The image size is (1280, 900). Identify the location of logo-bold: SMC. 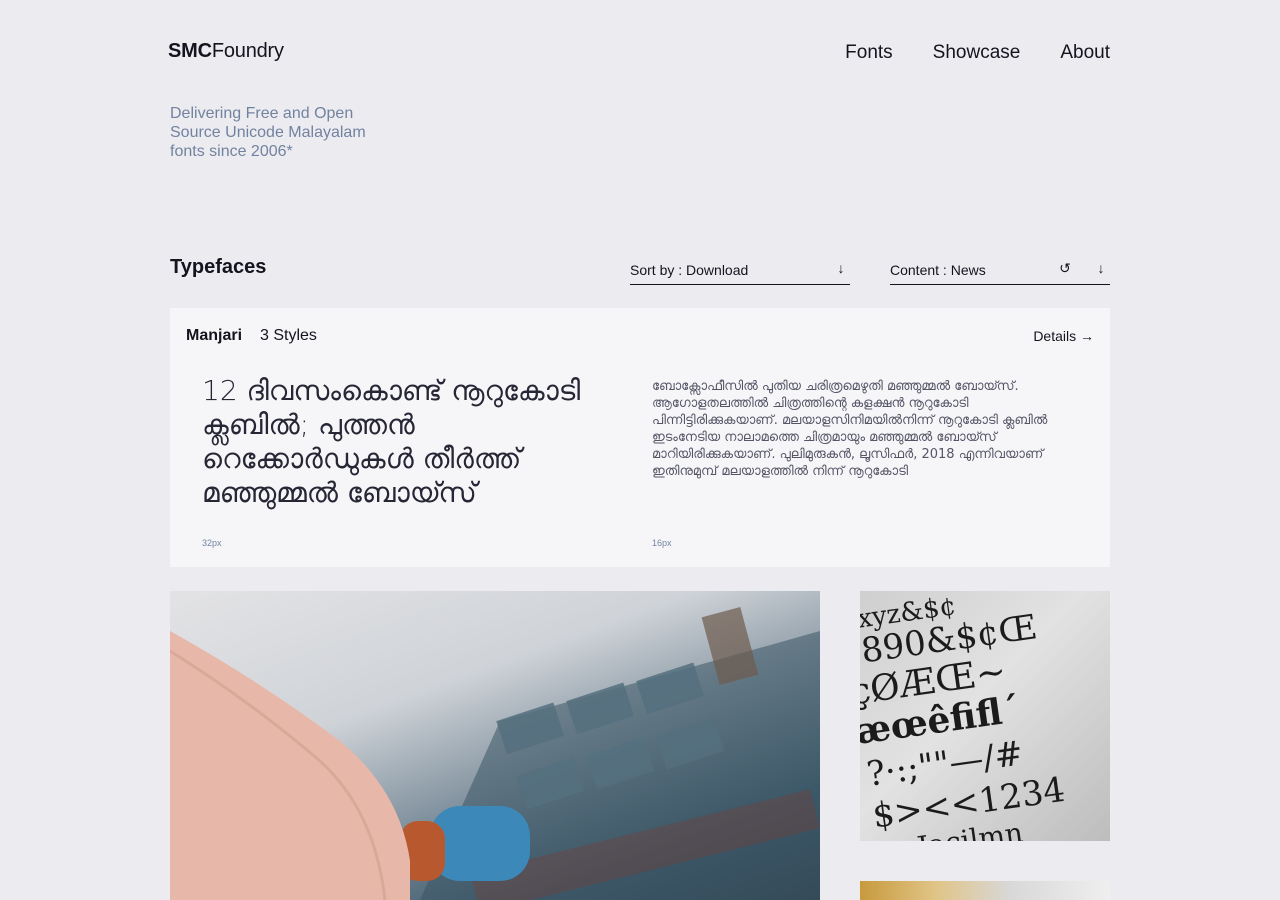
(190, 51).